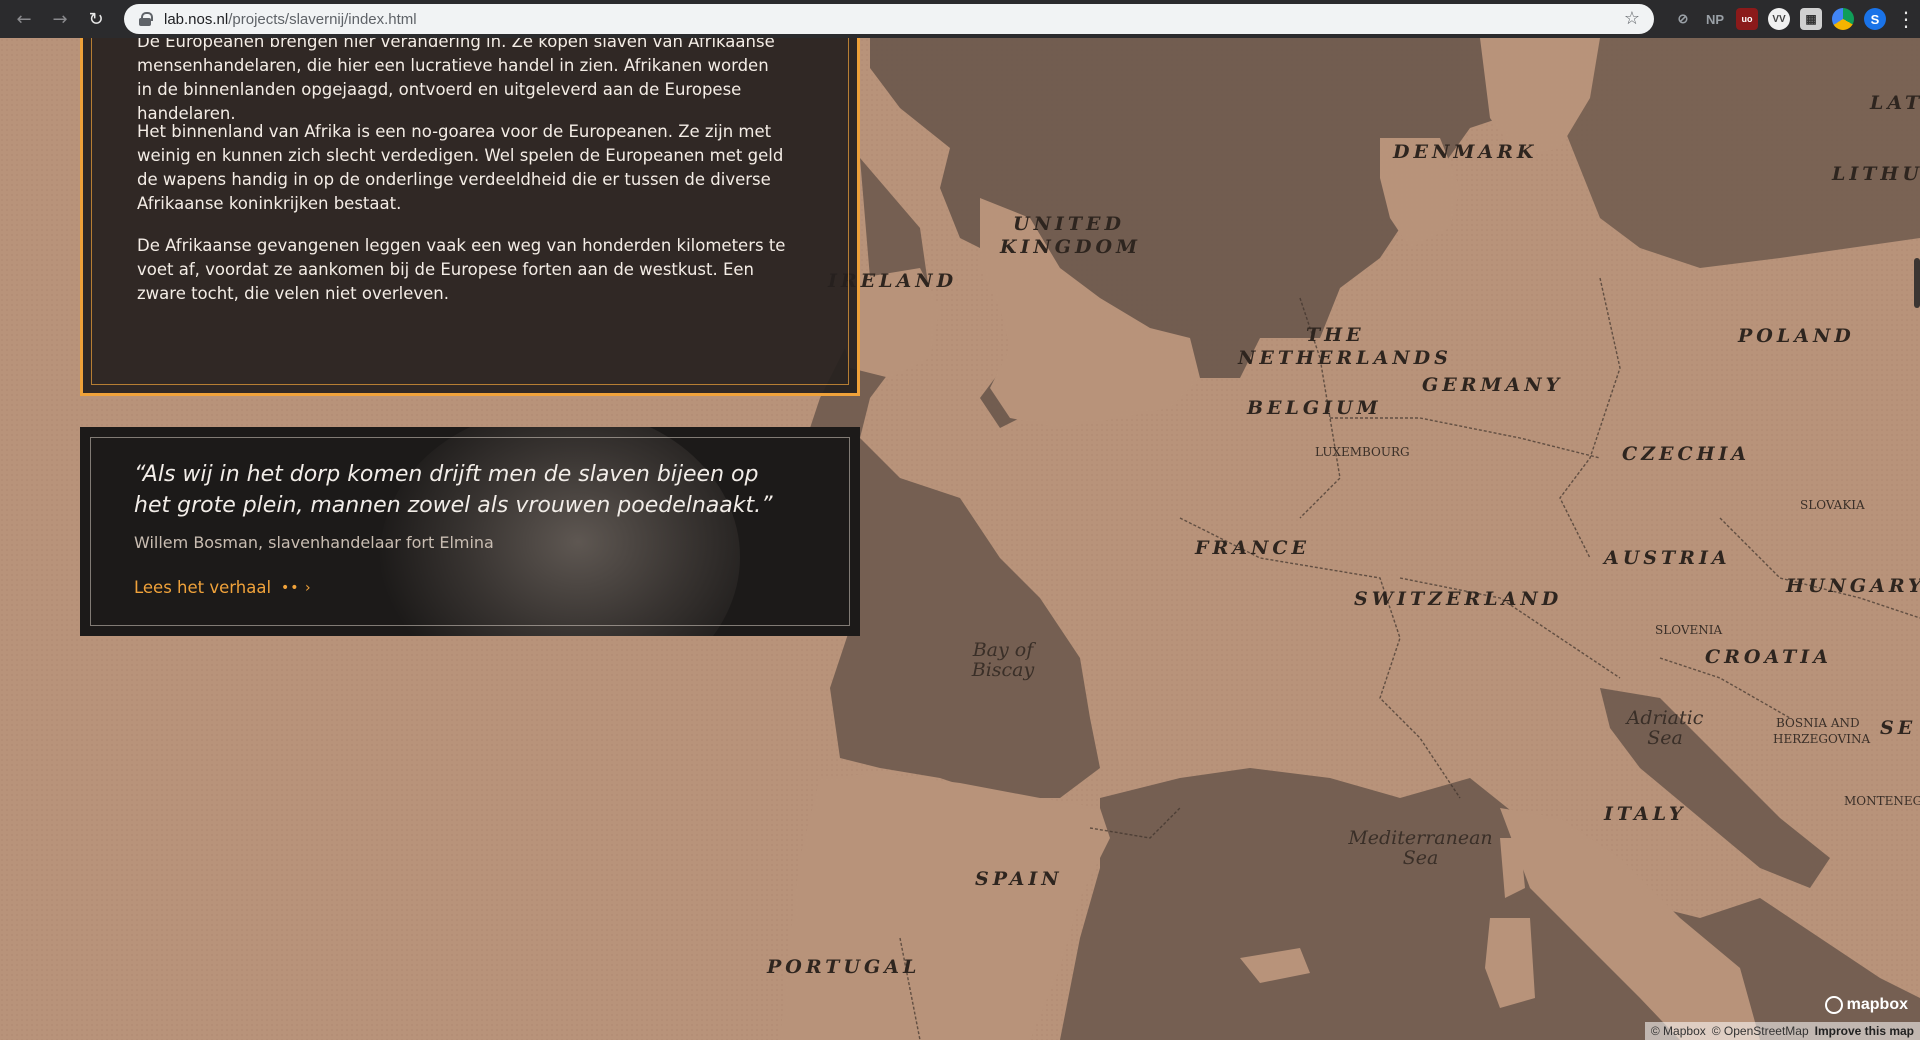 The width and height of the screenshot is (1920, 1040). What do you see at coordinates (1833, 1005) in the screenshot?
I see `mapbox-ring-icon` at bounding box center [1833, 1005].